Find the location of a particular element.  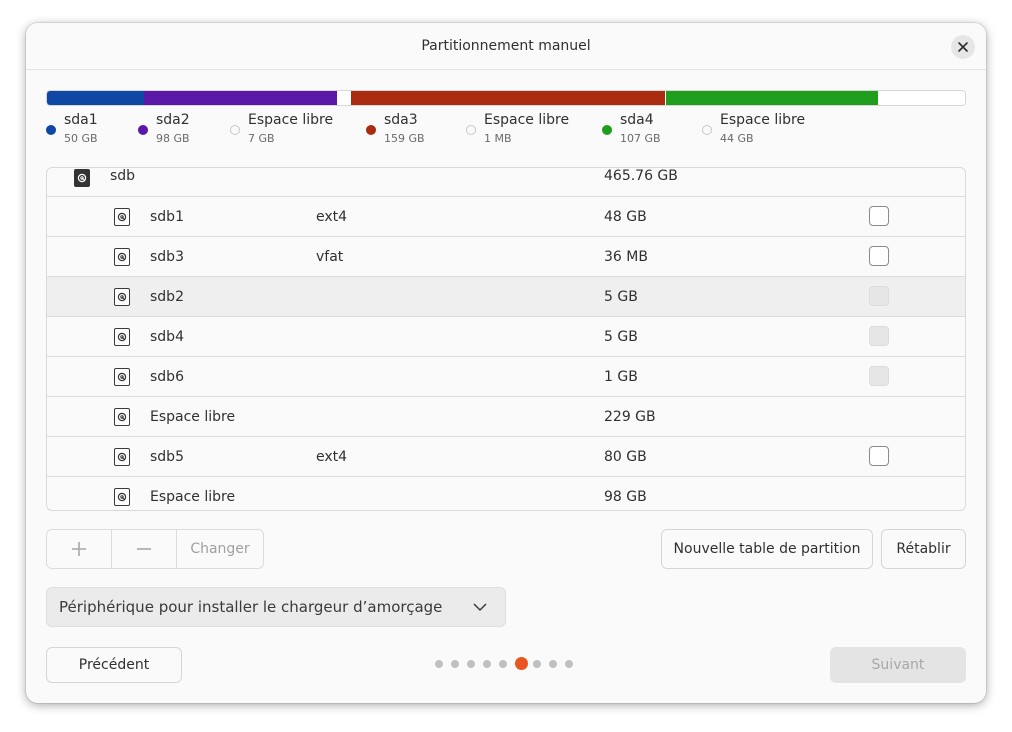

partition-filesystem: vfat is located at coordinates (330, 257).